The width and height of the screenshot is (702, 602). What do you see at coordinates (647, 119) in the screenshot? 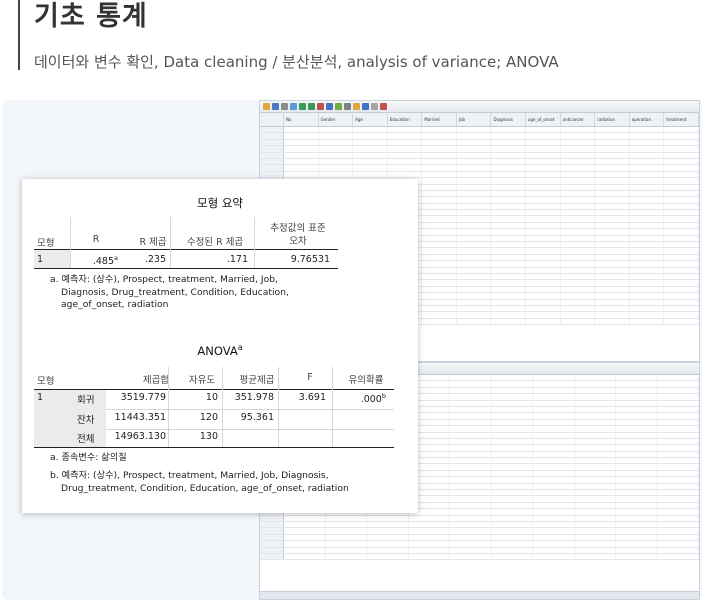
I see `variable-column-header: operation` at bounding box center [647, 119].